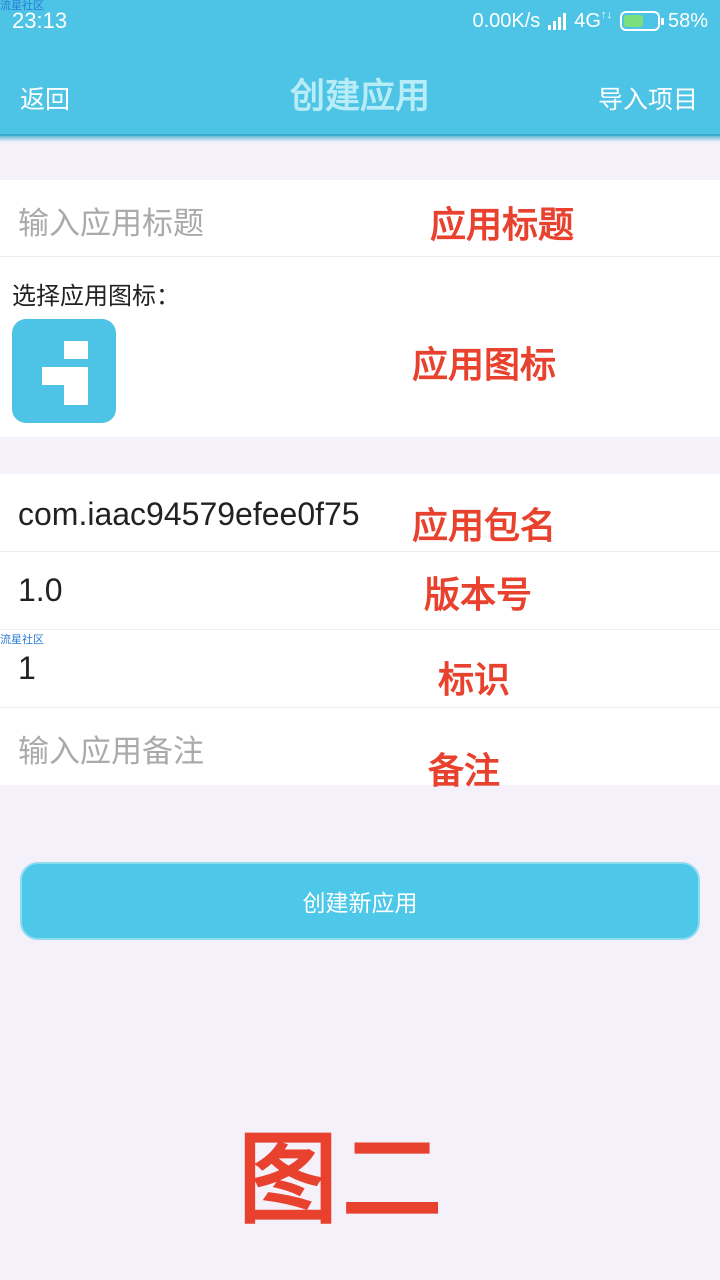 This screenshot has width=720, height=1280. What do you see at coordinates (464, 771) in the screenshot?
I see `annotation-note: 备注` at bounding box center [464, 771].